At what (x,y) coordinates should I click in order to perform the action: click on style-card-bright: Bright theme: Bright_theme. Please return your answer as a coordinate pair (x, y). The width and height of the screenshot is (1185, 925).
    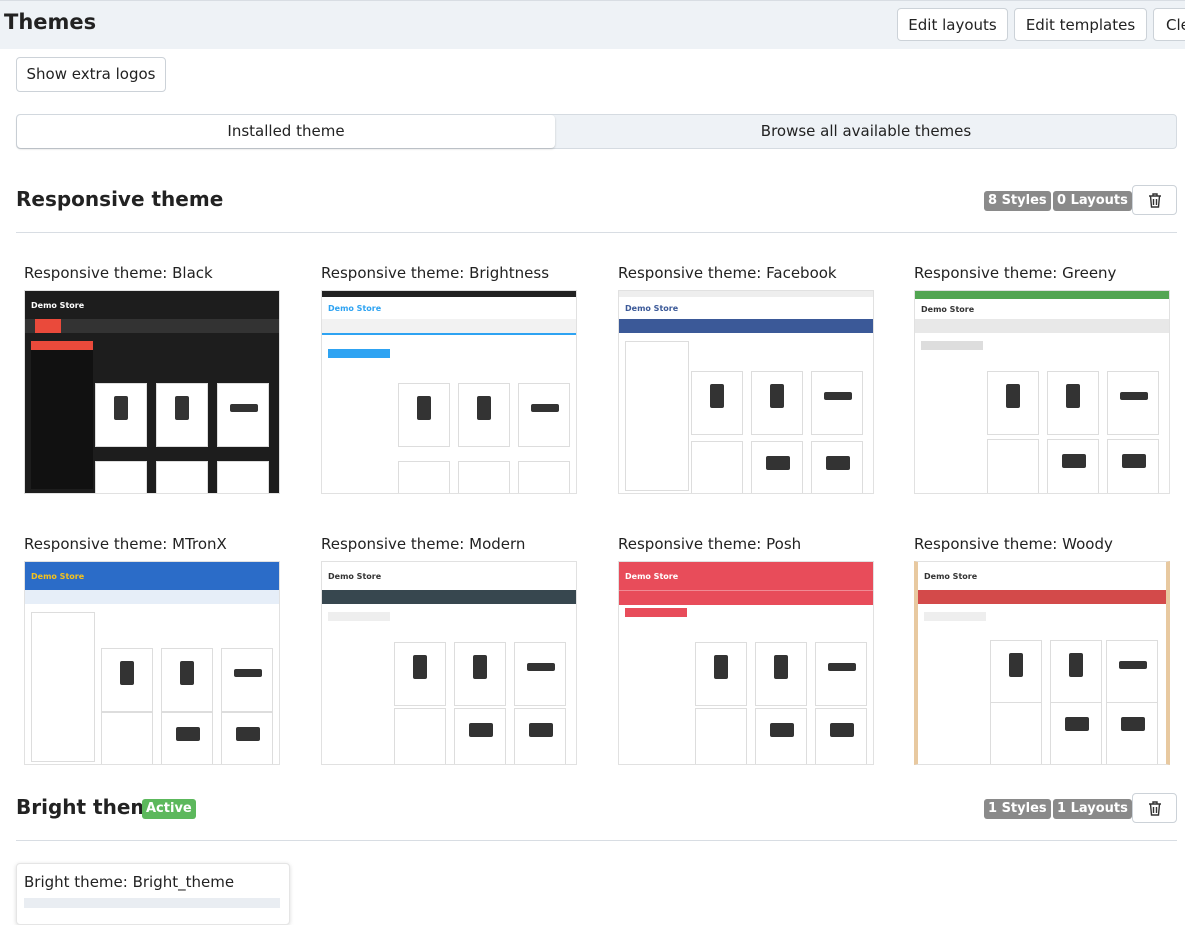
    Looking at the image, I should click on (153, 894).